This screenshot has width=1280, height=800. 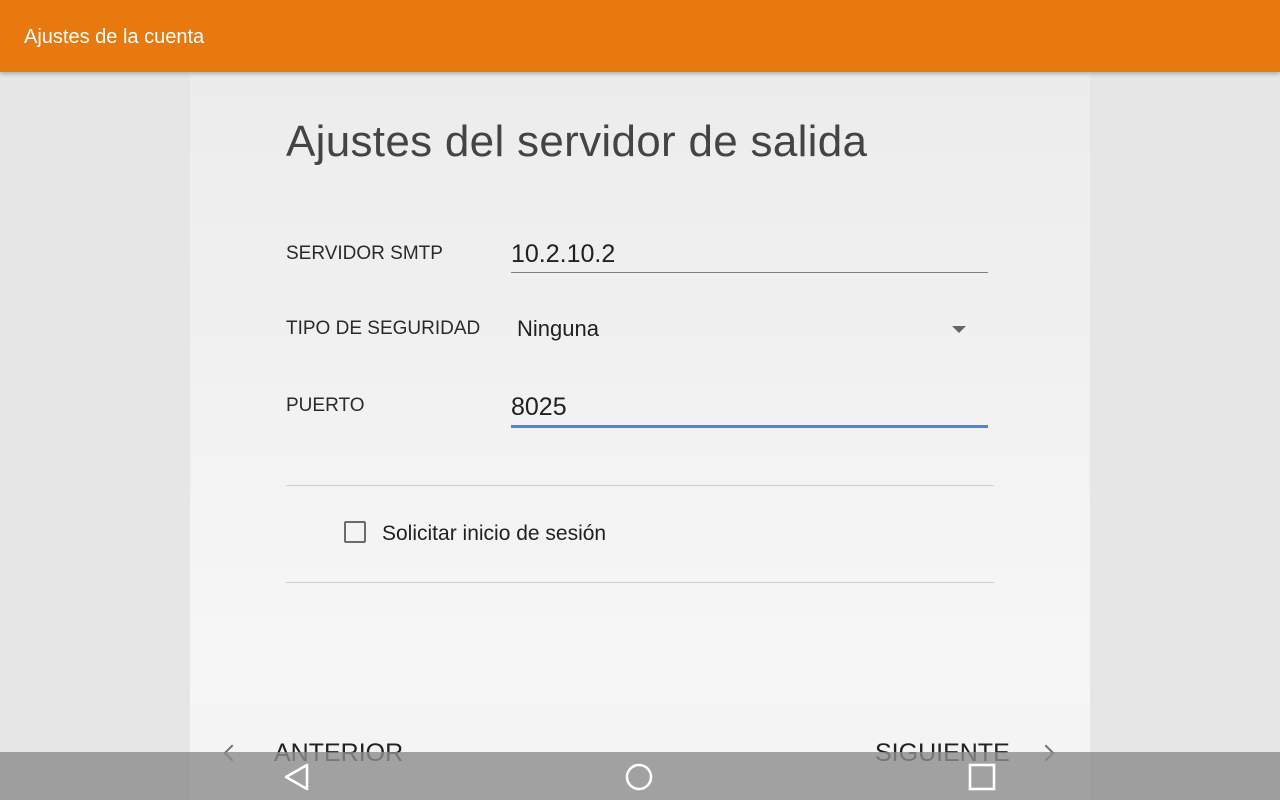 What do you see at coordinates (558, 328) in the screenshot?
I see `security-type-value: Ninguna` at bounding box center [558, 328].